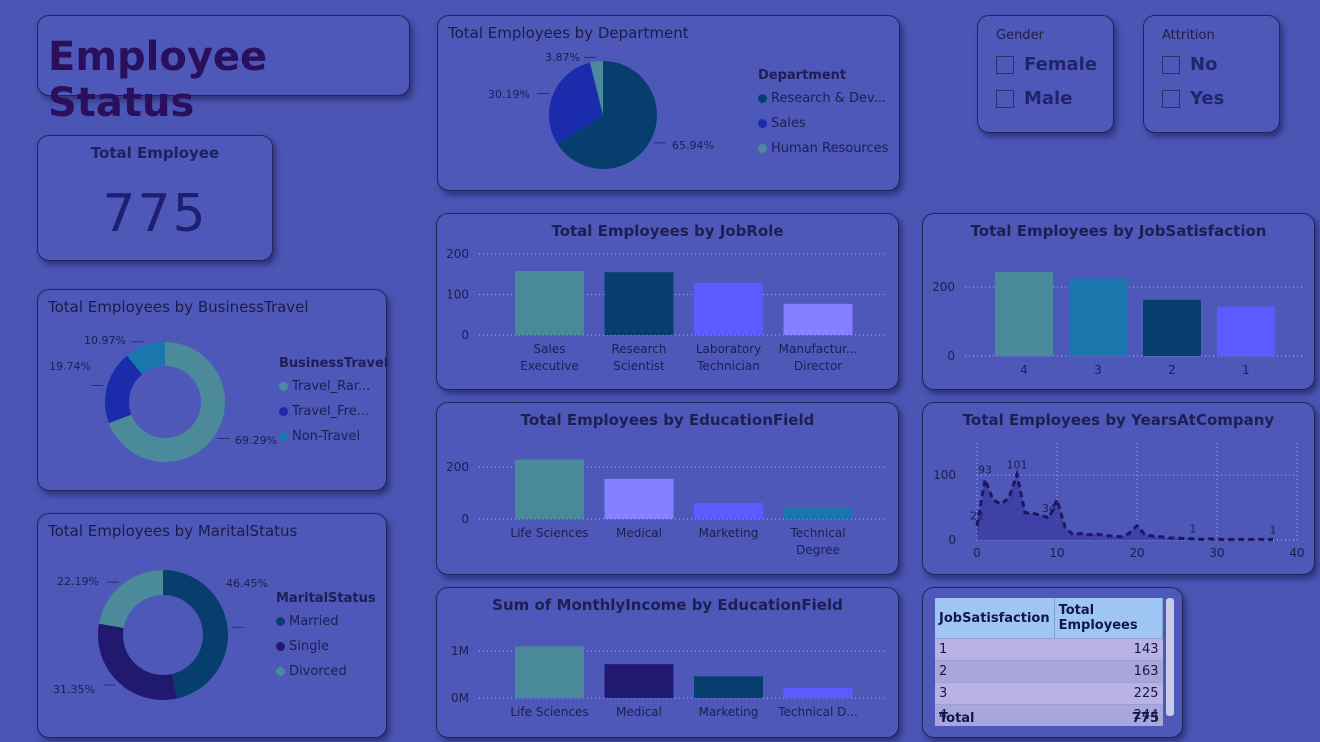  I want to click on x-tick-label: 0, so click(977, 553).